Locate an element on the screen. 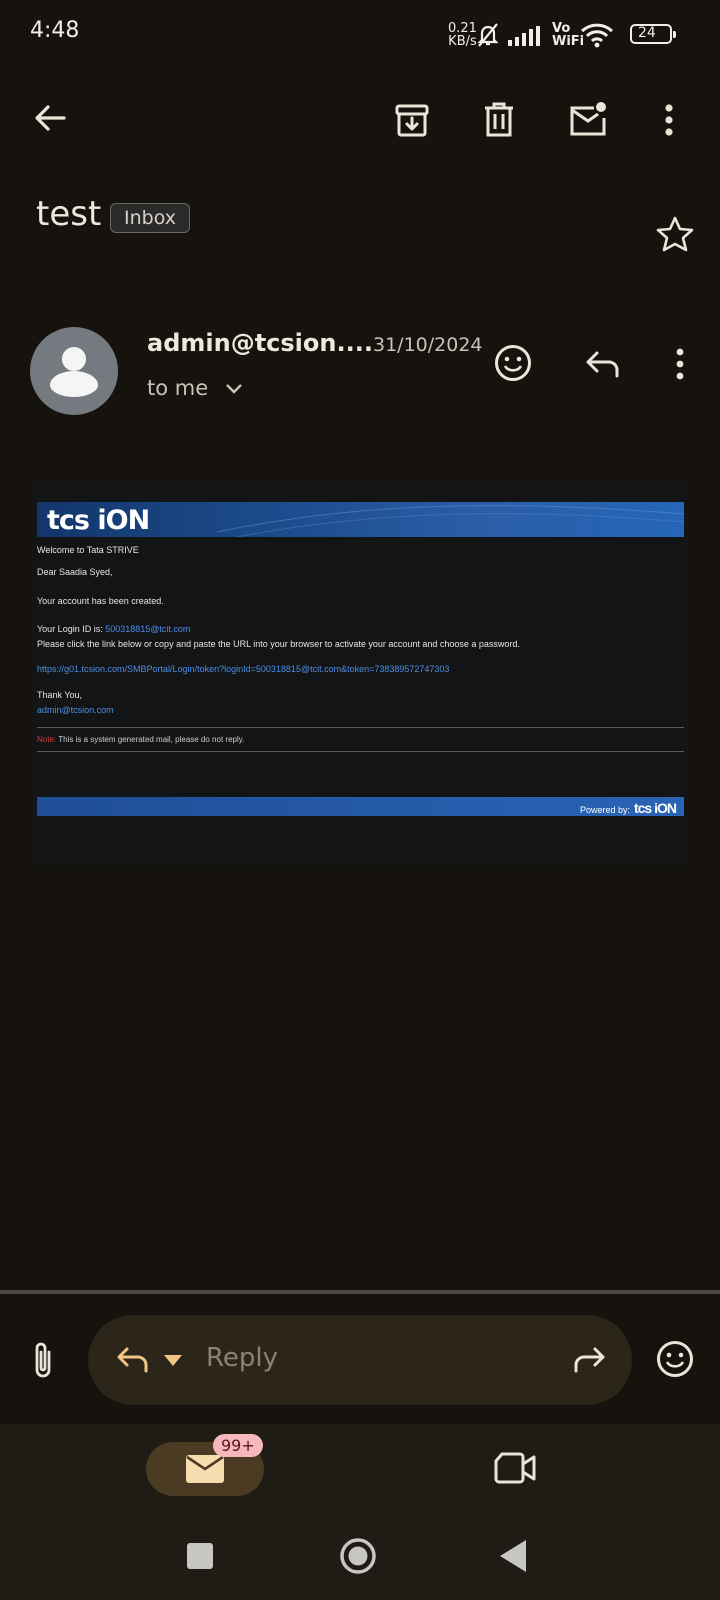  archive-icon is located at coordinates (412, 120).